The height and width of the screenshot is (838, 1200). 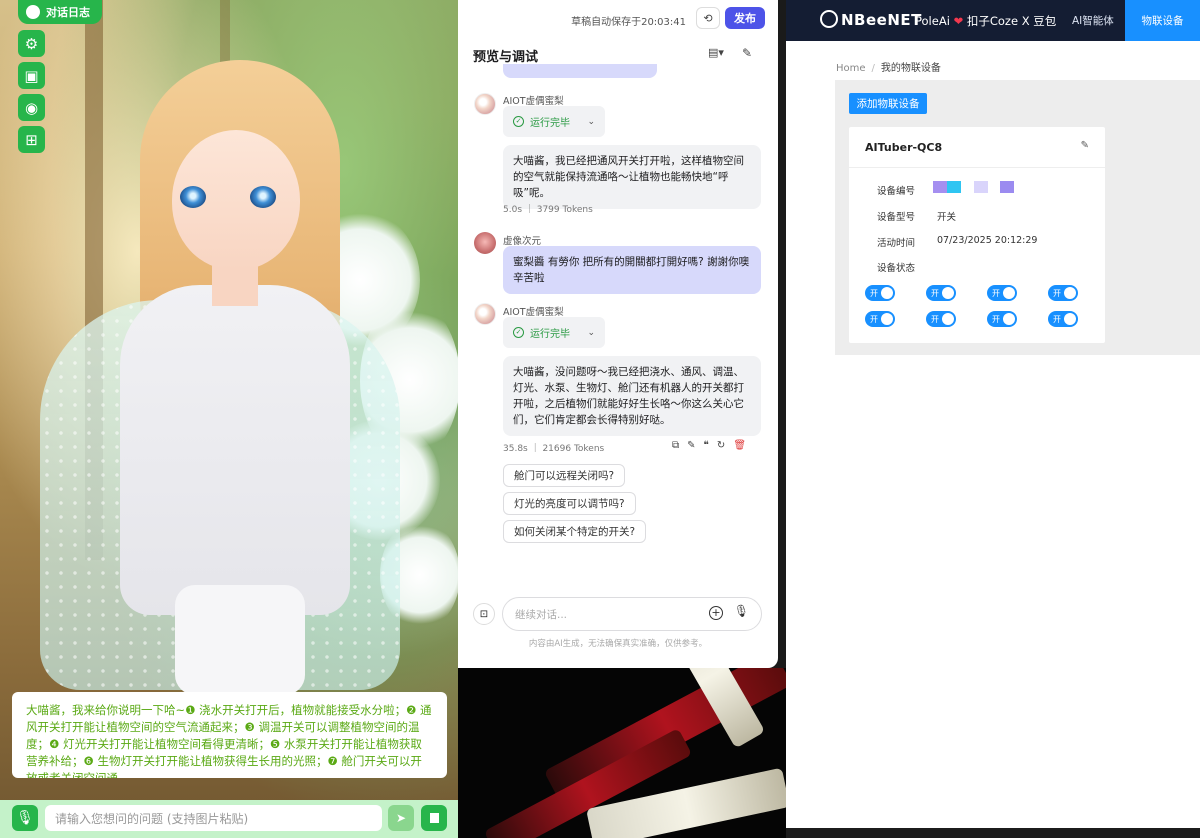 I want to click on site-logo: NBeeNET, so click(x=871, y=19).